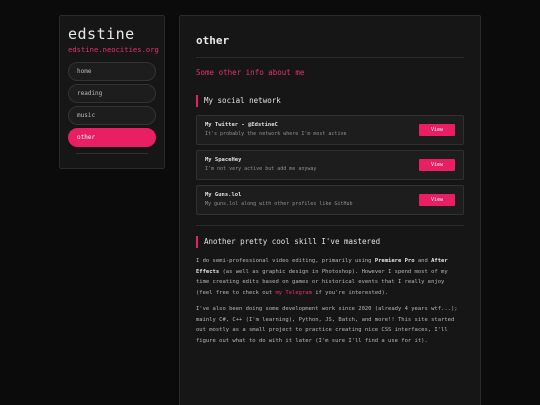  I want to click on nav-item-reading: reading, so click(112, 93).